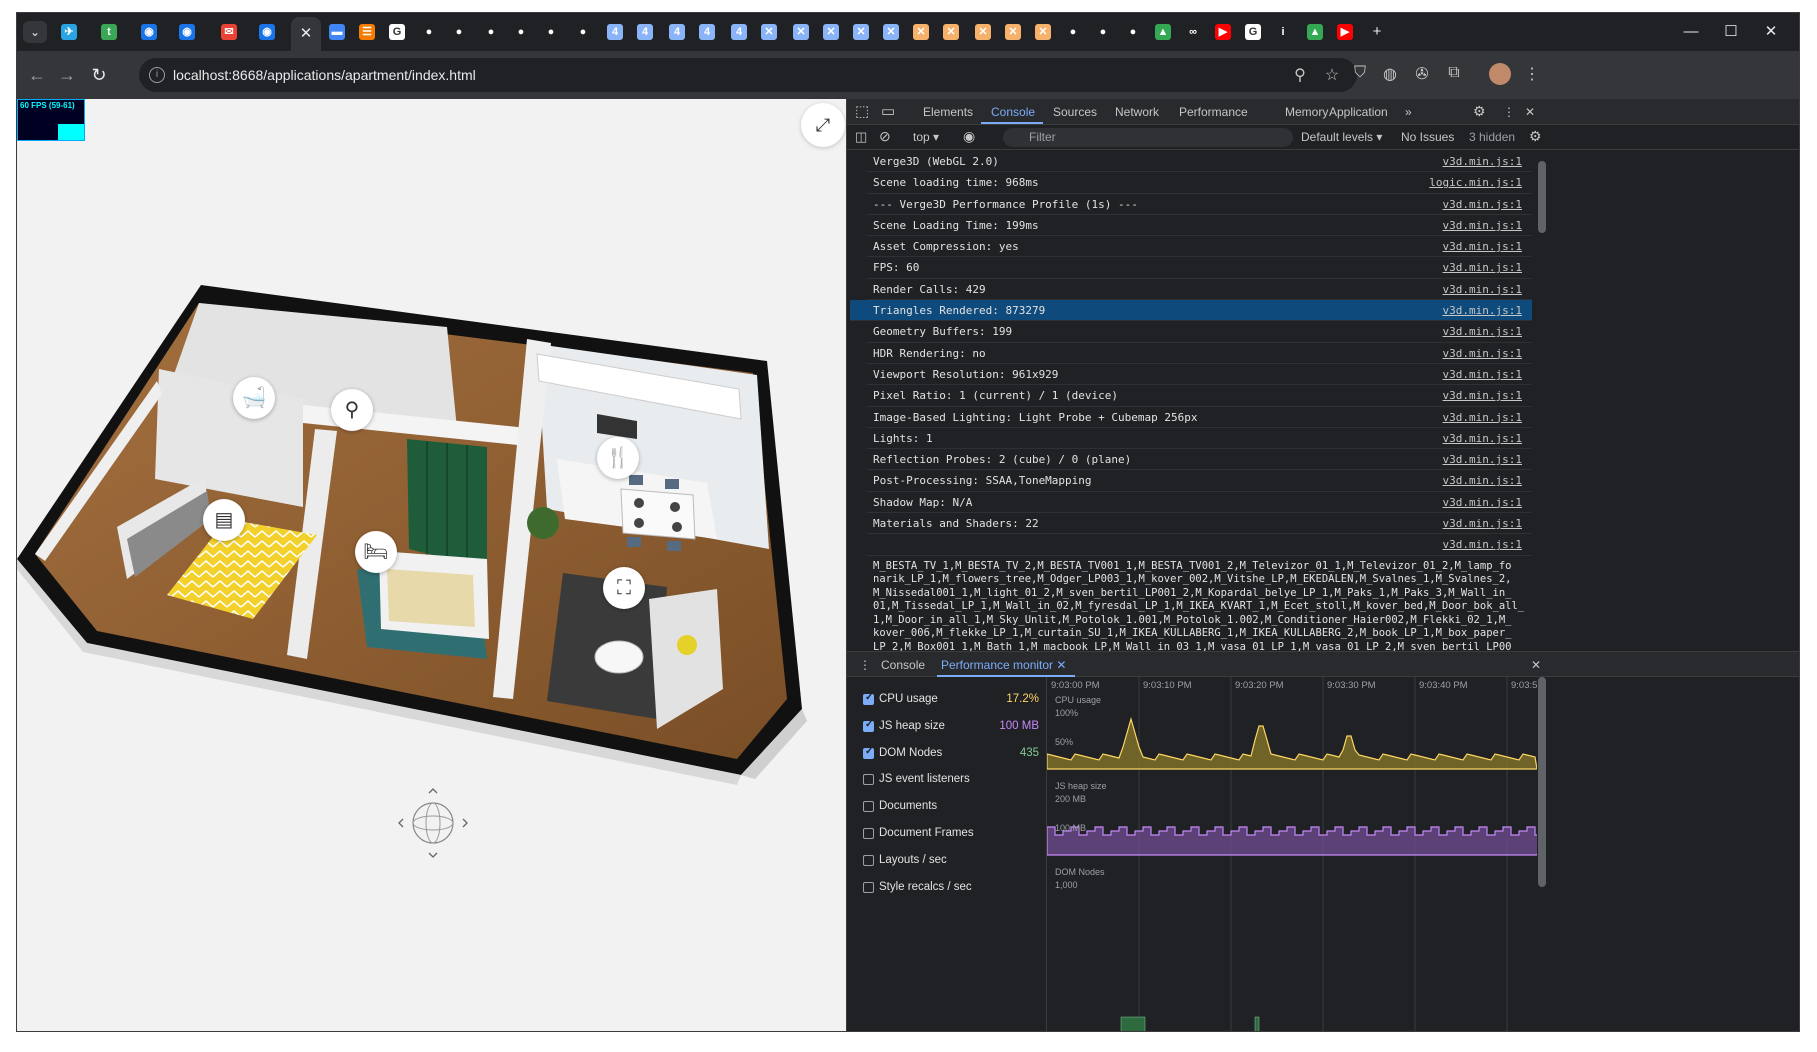 The image size is (1817, 1052). I want to click on perf-metric-row: Layouts / sec, so click(951, 862).